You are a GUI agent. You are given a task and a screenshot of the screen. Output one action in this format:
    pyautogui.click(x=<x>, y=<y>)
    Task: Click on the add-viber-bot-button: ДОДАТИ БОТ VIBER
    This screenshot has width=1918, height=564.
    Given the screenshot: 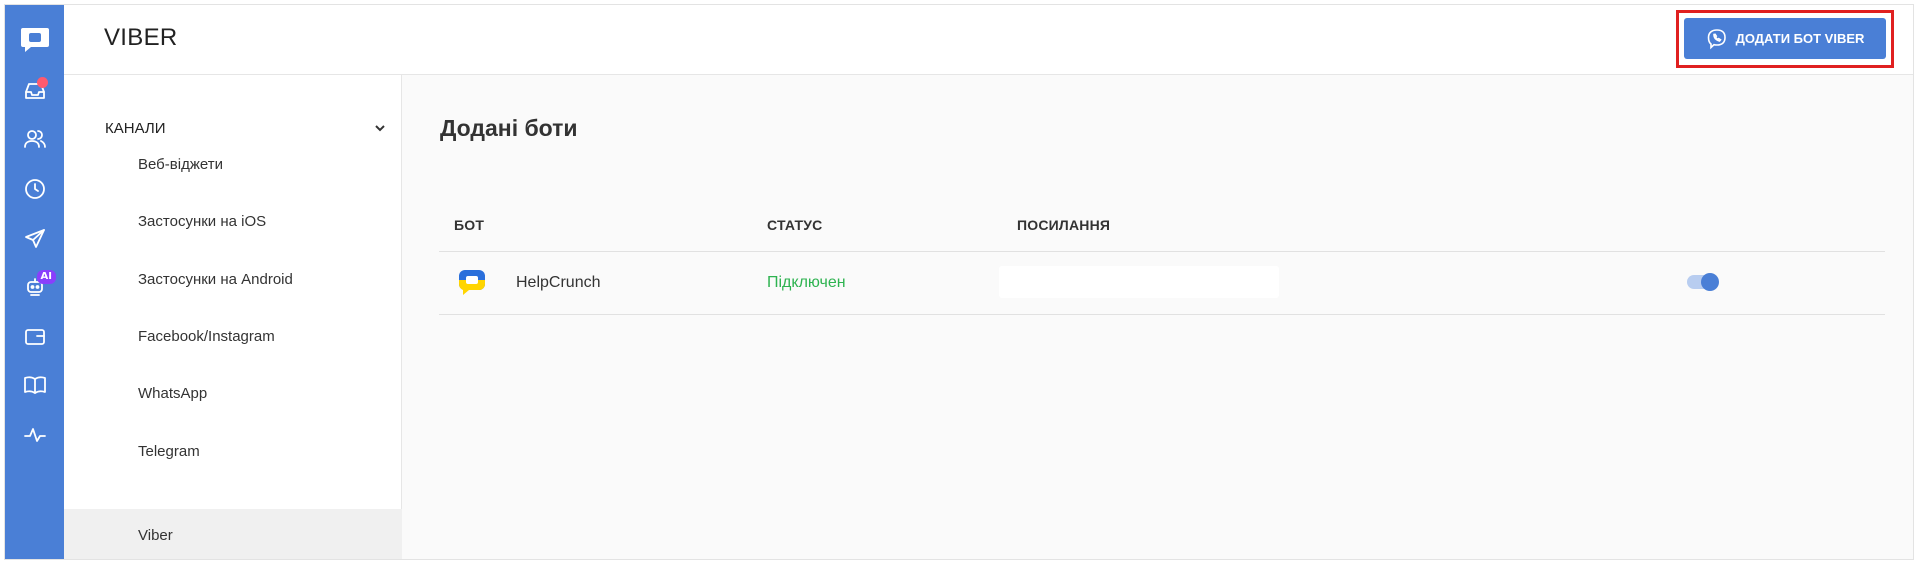 What is the action you would take?
    pyautogui.click(x=1785, y=38)
    